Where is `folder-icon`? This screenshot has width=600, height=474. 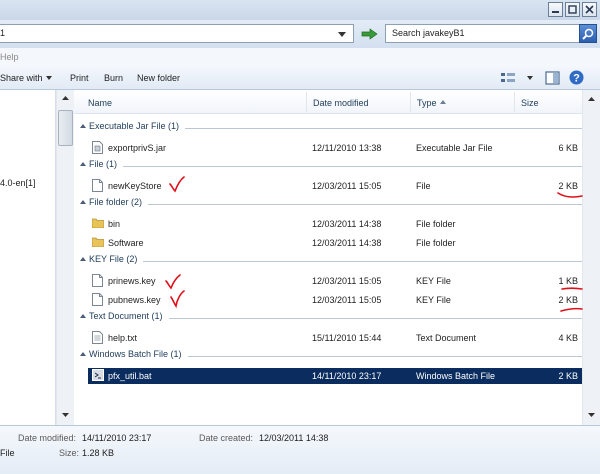
folder-icon is located at coordinates (98, 242).